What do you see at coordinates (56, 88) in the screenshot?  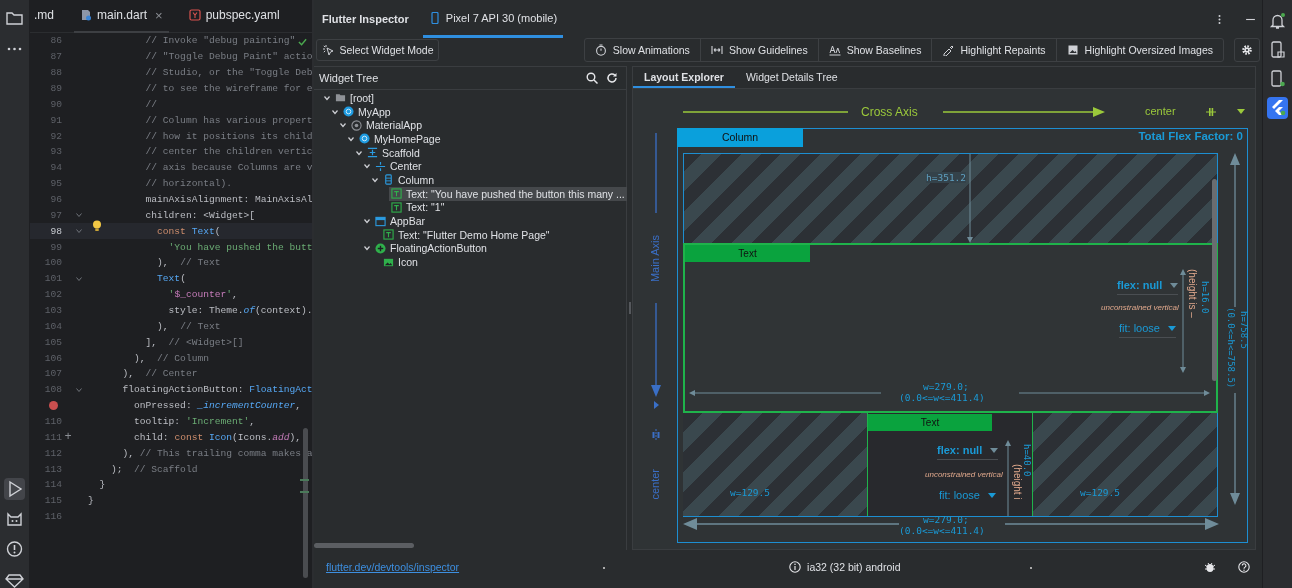 I see `line-number: 89` at bounding box center [56, 88].